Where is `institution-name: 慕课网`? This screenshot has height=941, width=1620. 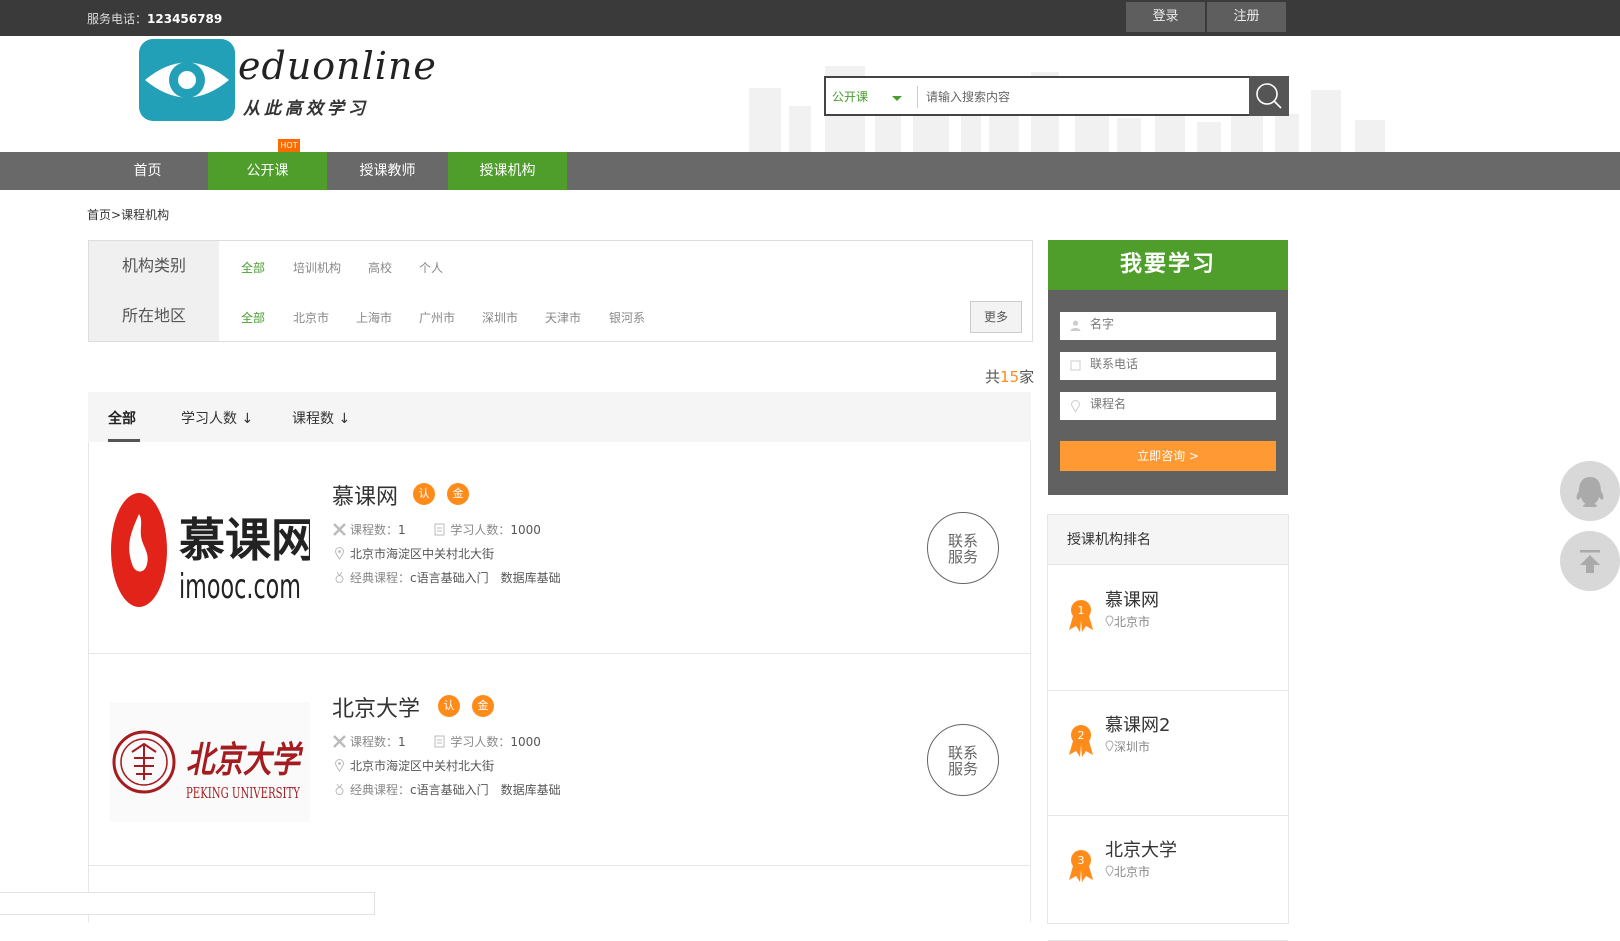
institution-name: 慕课网 is located at coordinates (365, 495).